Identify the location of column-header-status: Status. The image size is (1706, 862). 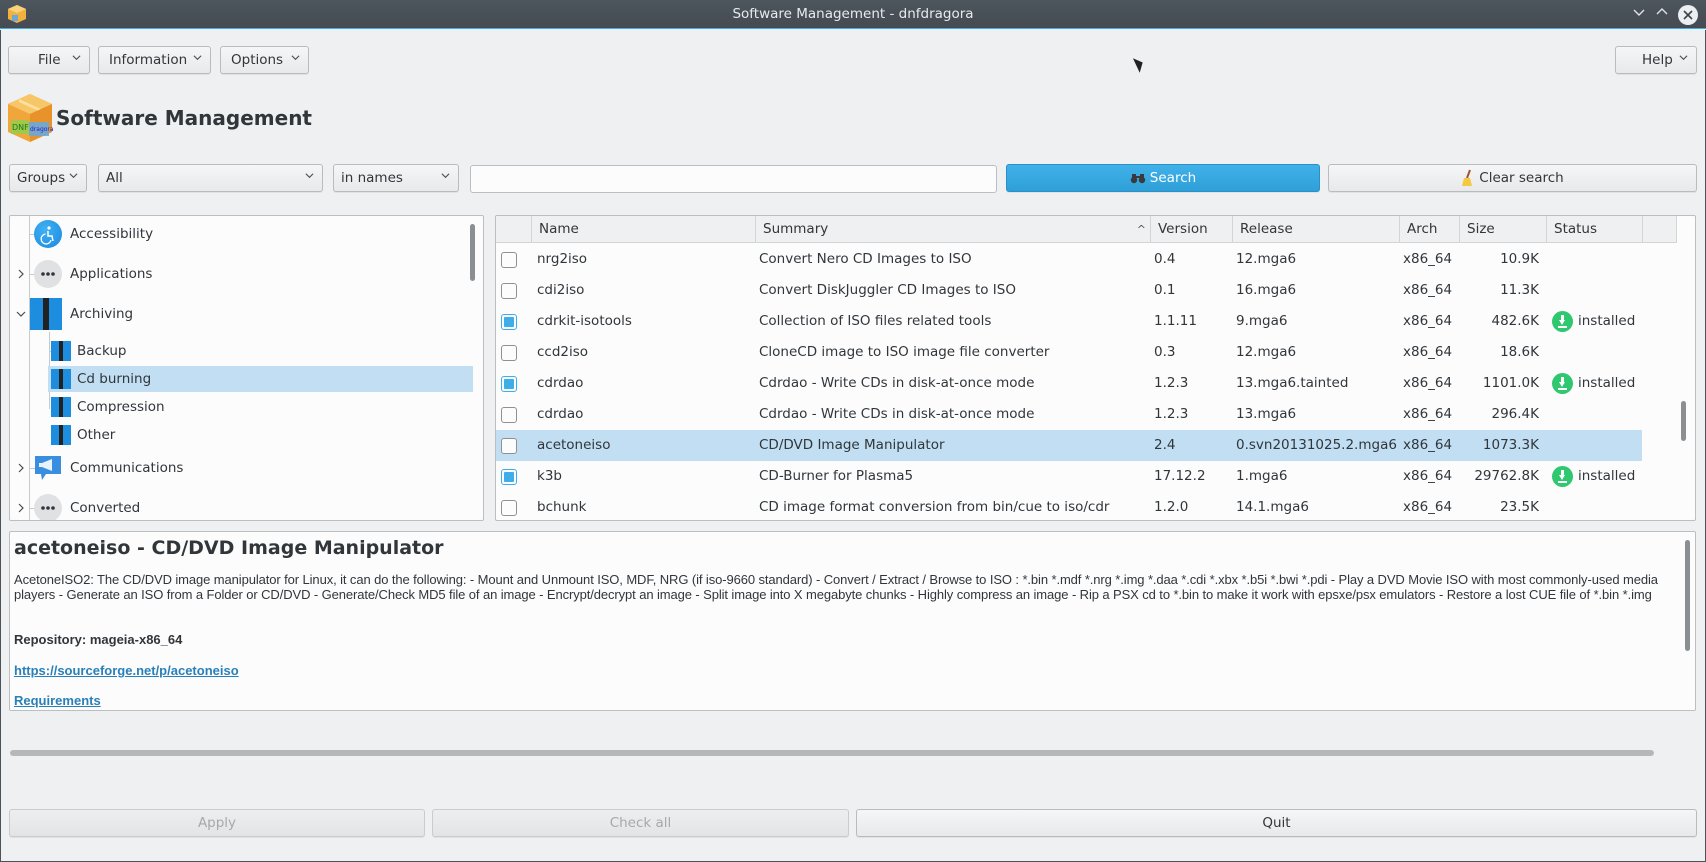
(1594, 229).